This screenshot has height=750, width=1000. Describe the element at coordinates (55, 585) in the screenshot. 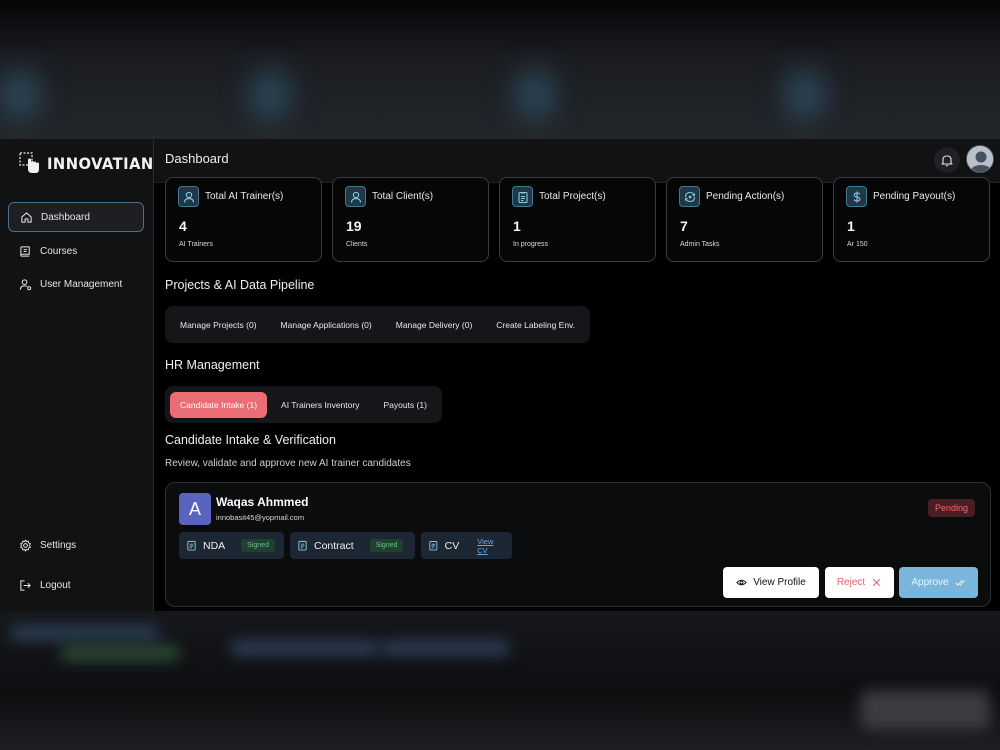

I see `sidebar-item-label: Logout` at that location.